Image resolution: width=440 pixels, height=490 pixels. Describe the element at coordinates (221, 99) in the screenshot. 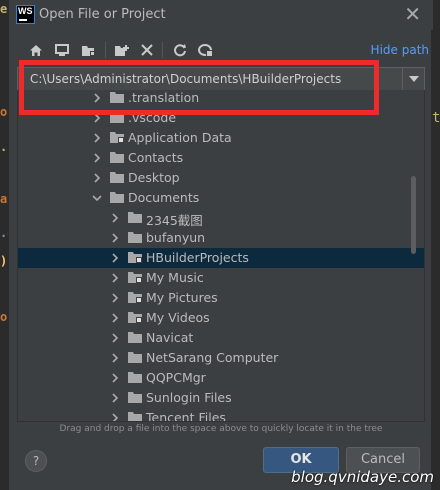

I see `tree-item: .translation` at that location.